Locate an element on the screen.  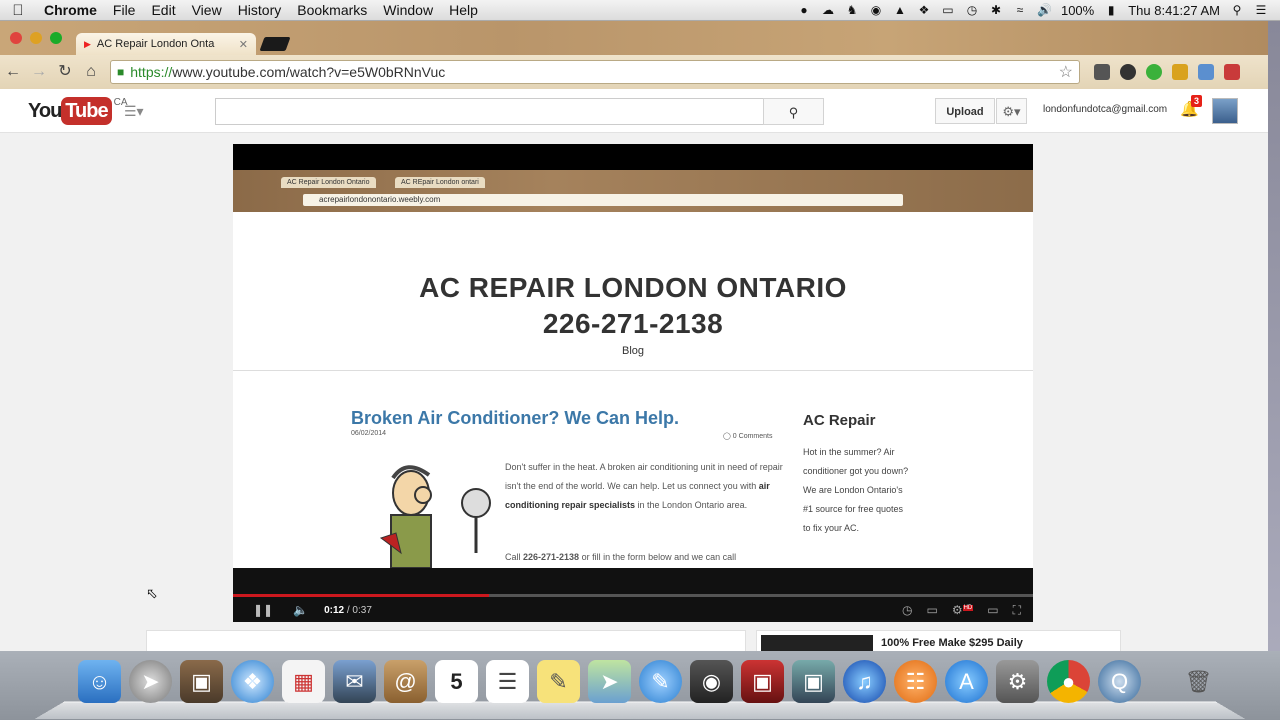
zoom-window-button is located at coordinates (56, 38).